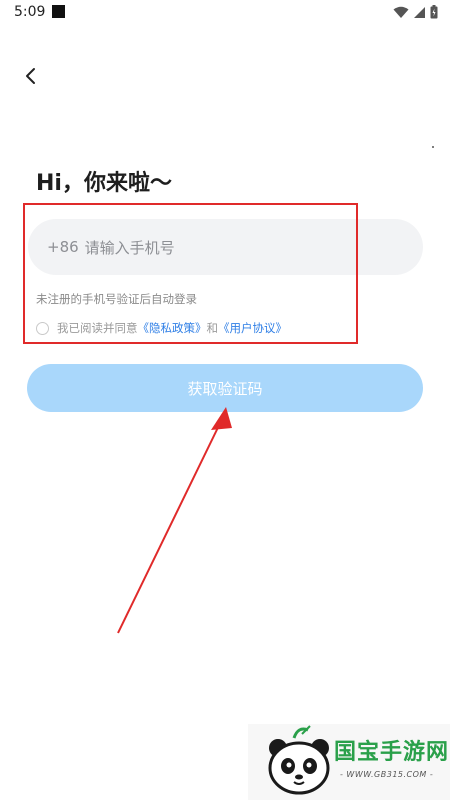 The height and width of the screenshot is (800, 450). I want to click on back-button, so click(30, 76).